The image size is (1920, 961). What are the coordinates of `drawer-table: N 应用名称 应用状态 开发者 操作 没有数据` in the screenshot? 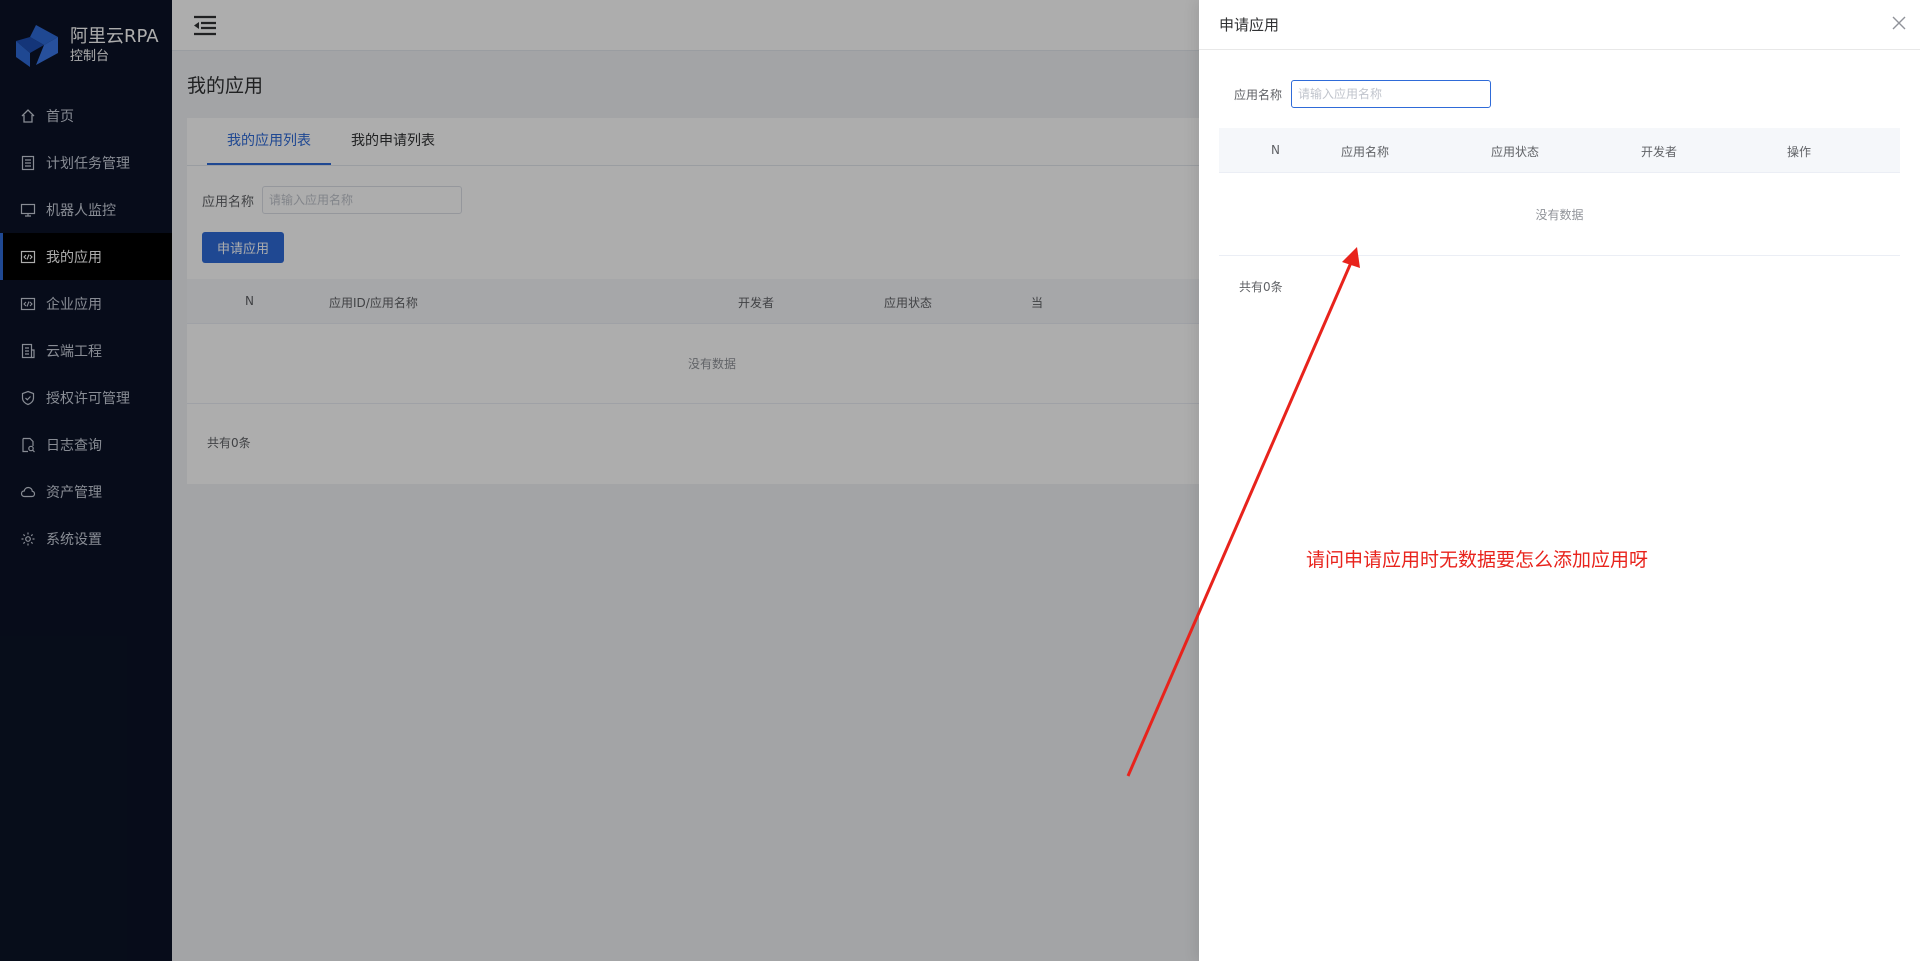 It's located at (1559, 192).